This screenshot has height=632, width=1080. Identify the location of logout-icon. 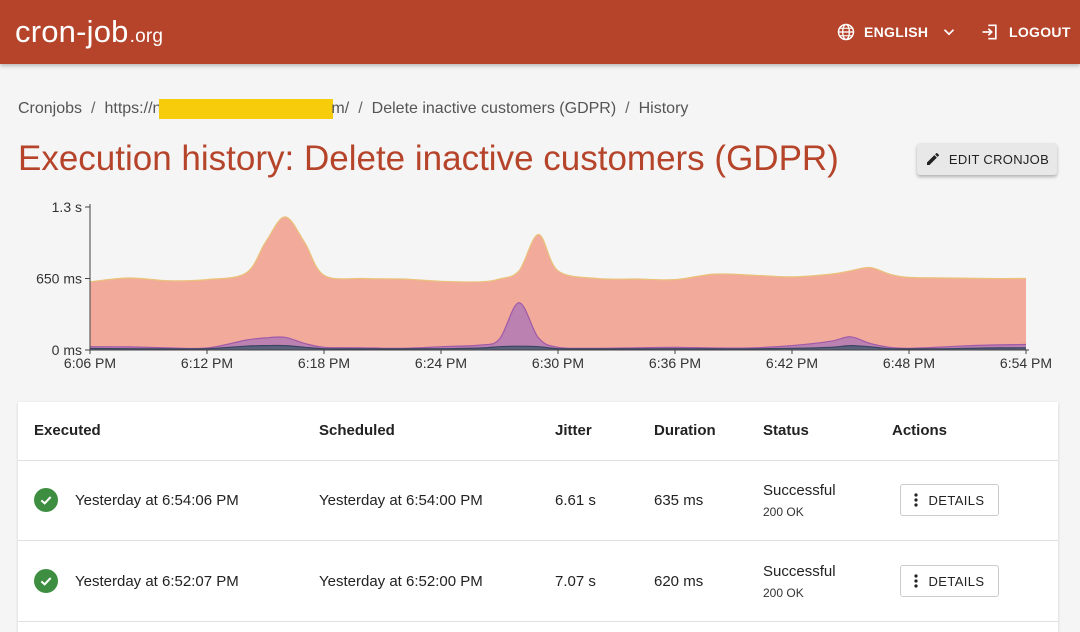
(989, 32).